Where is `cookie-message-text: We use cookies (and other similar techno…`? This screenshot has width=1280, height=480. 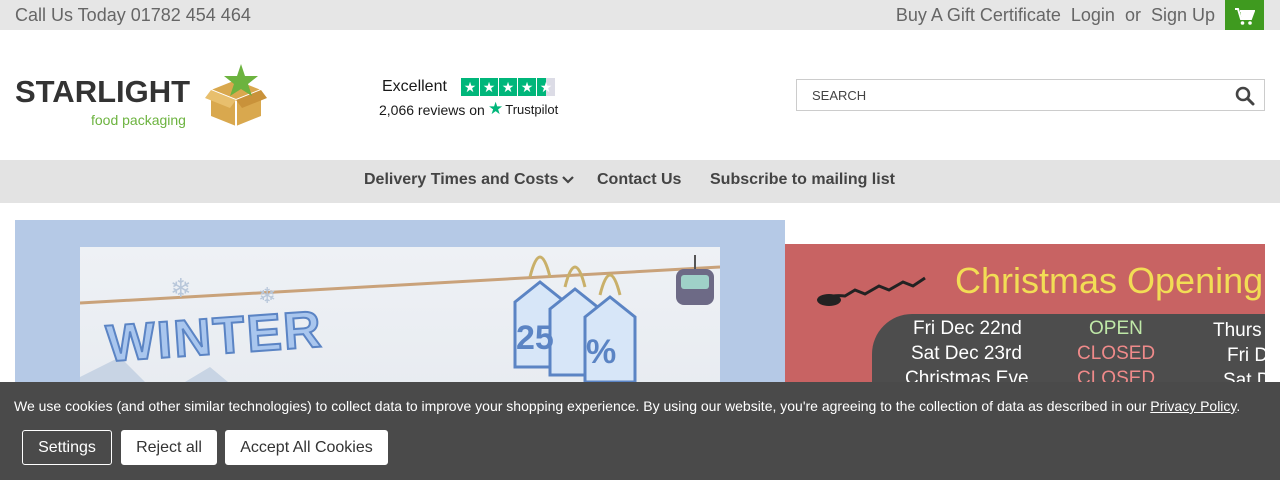
cookie-message-text: We use cookies (and other similar techno… is located at coordinates (580, 406).